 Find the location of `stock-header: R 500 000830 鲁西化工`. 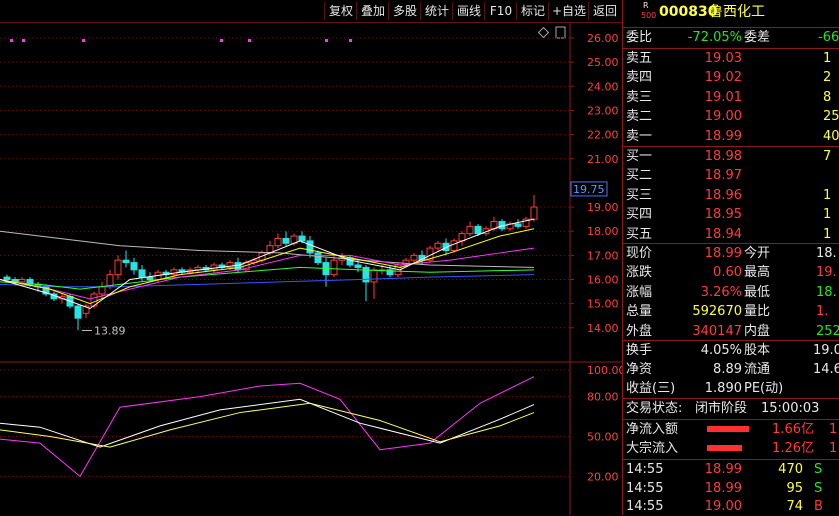

stock-header: R 500 000830 鲁西化工 is located at coordinates (731, 12).